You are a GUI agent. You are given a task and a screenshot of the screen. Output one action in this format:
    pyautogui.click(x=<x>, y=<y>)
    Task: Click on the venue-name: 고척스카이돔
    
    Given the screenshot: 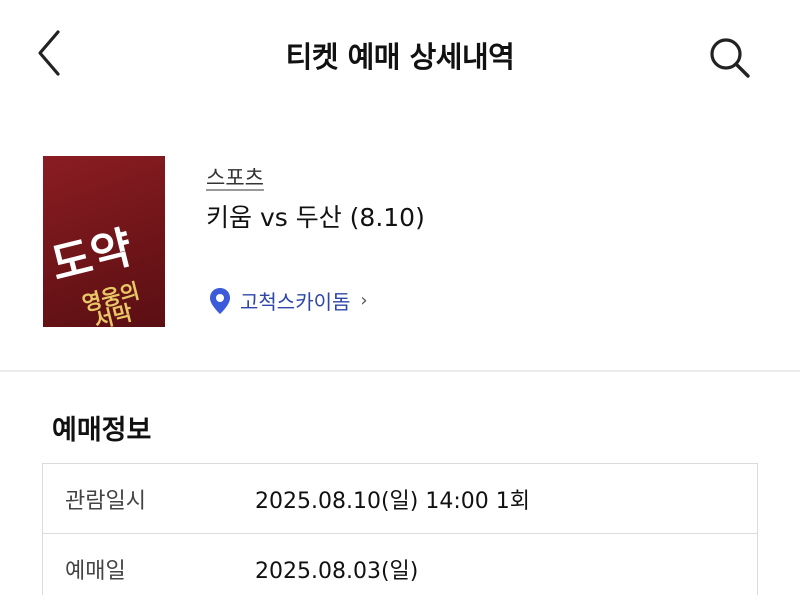 What is the action you would take?
    pyautogui.click(x=295, y=302)
    